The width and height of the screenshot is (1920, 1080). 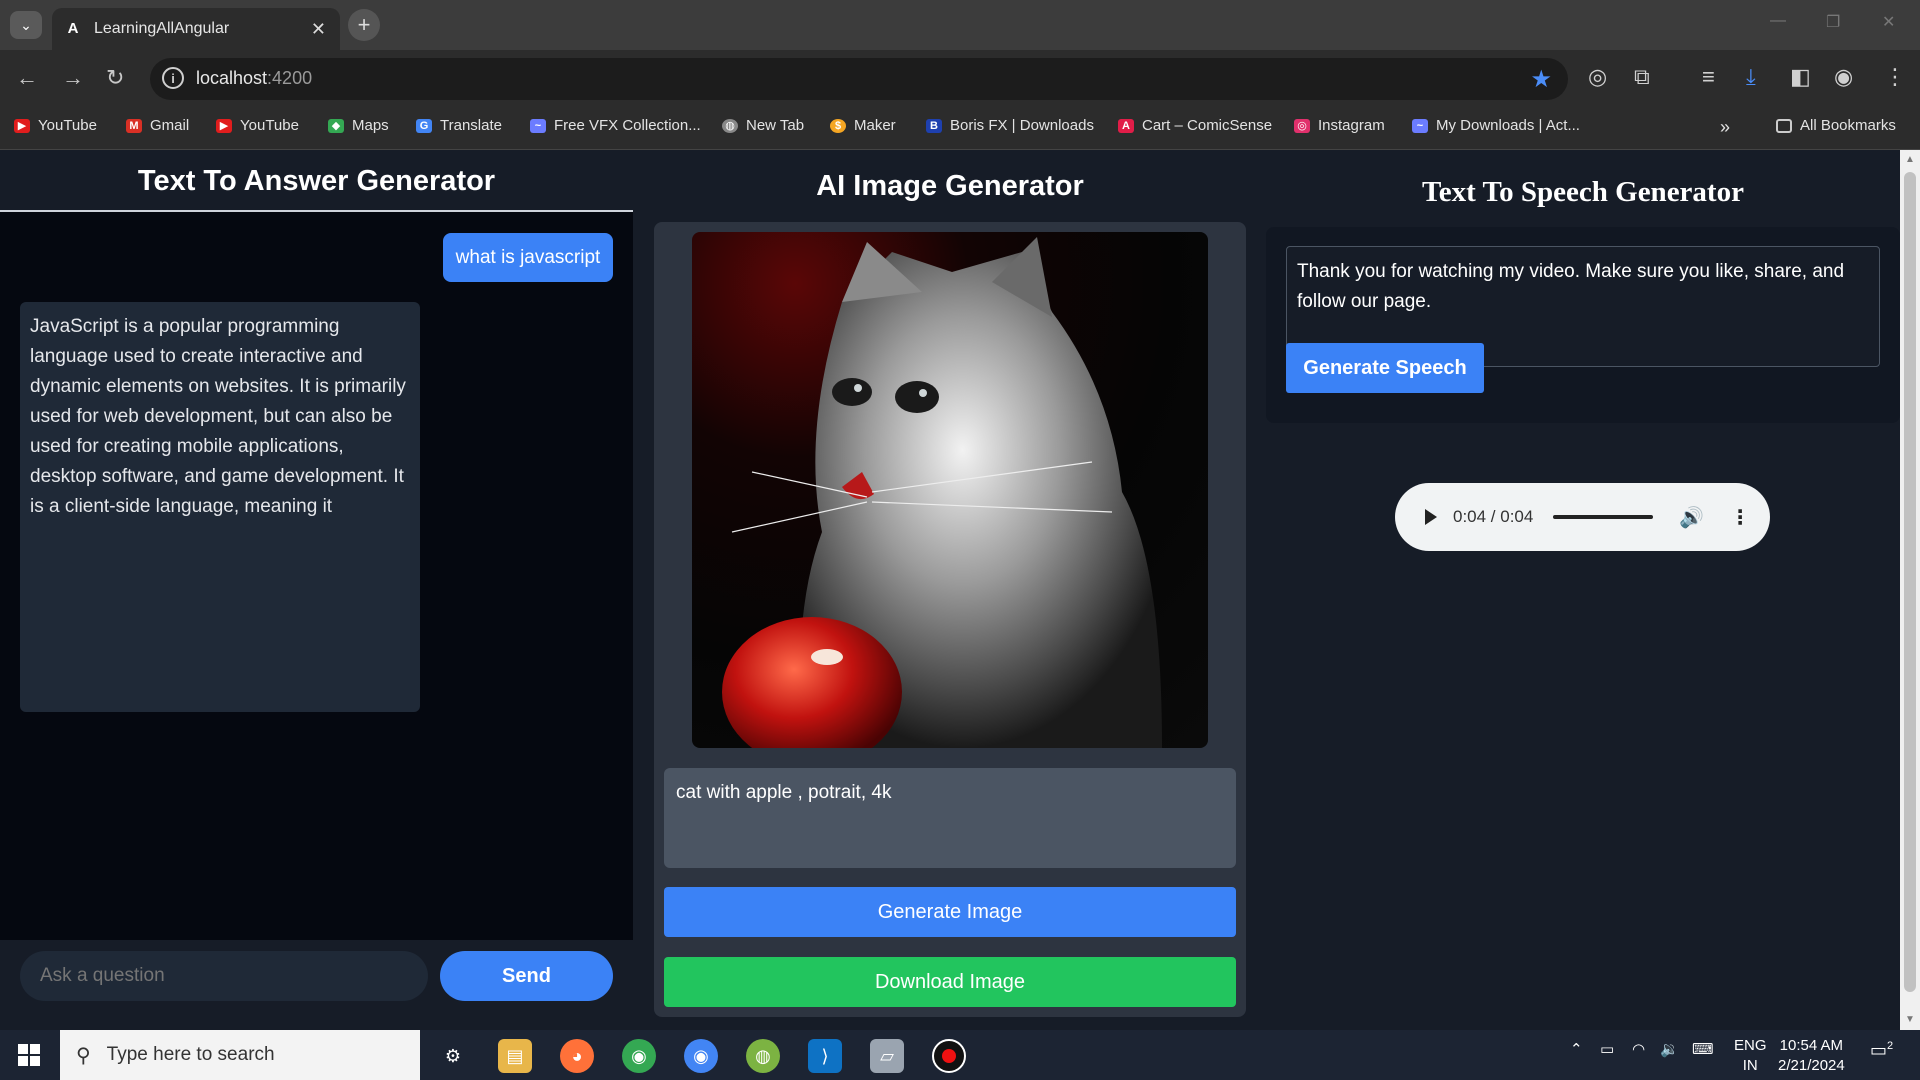 What do you see at coordinates (162, 28) in the screenshot?
I see `tab-title: LearningAllAngular` at bounding box center [162, 28].